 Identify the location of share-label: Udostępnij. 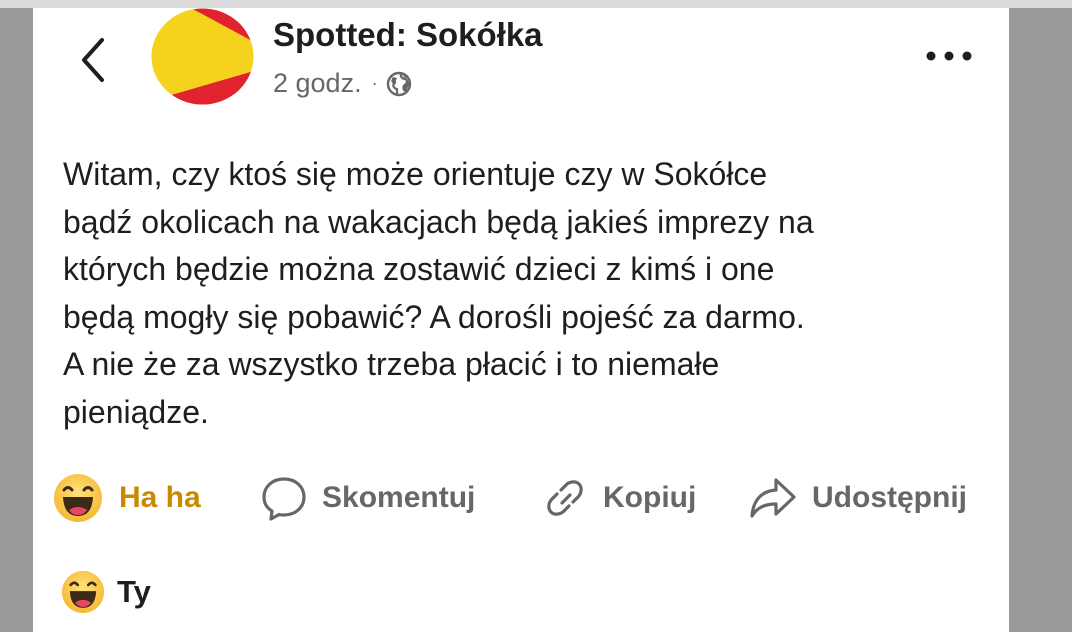
(889, 497).